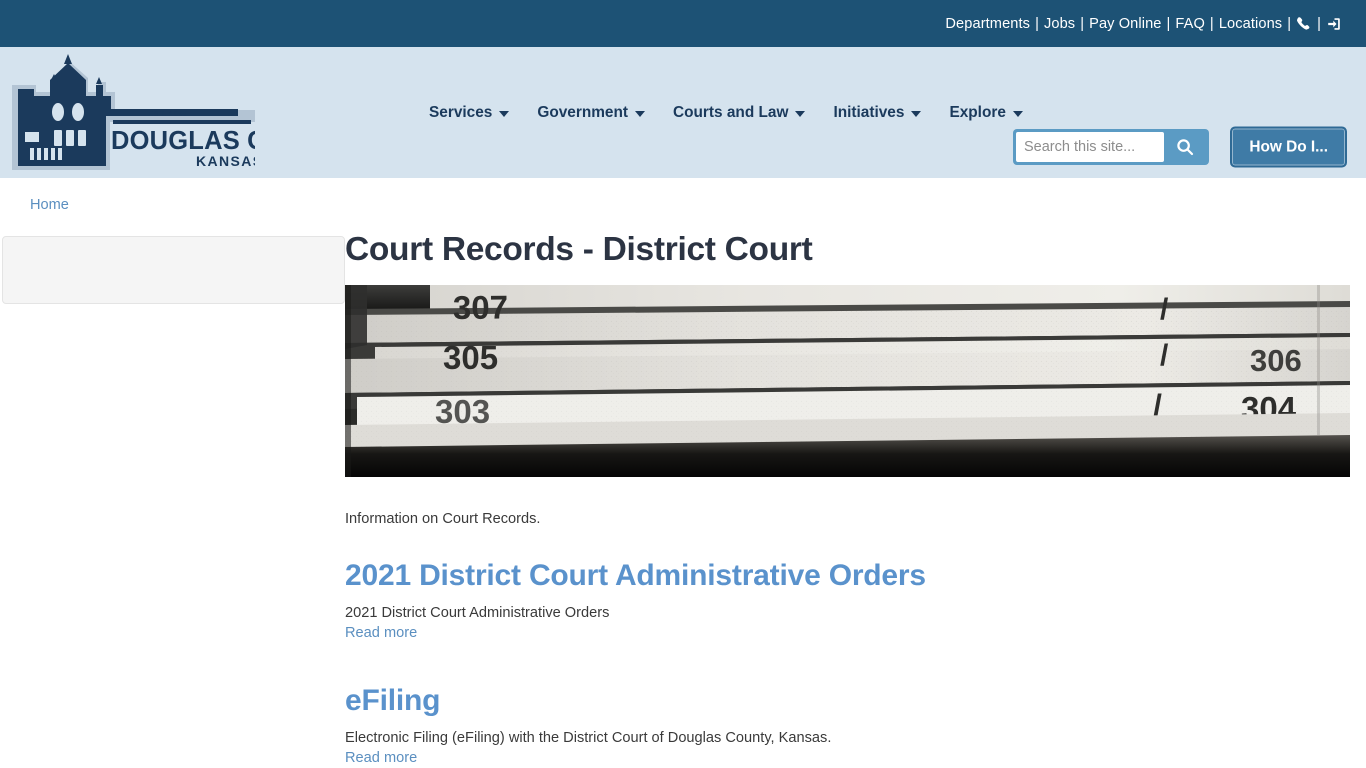  I want to click on site-logo: EST. 1855 DOUGLAS COUNTY KANSAS, so click(132, 112).